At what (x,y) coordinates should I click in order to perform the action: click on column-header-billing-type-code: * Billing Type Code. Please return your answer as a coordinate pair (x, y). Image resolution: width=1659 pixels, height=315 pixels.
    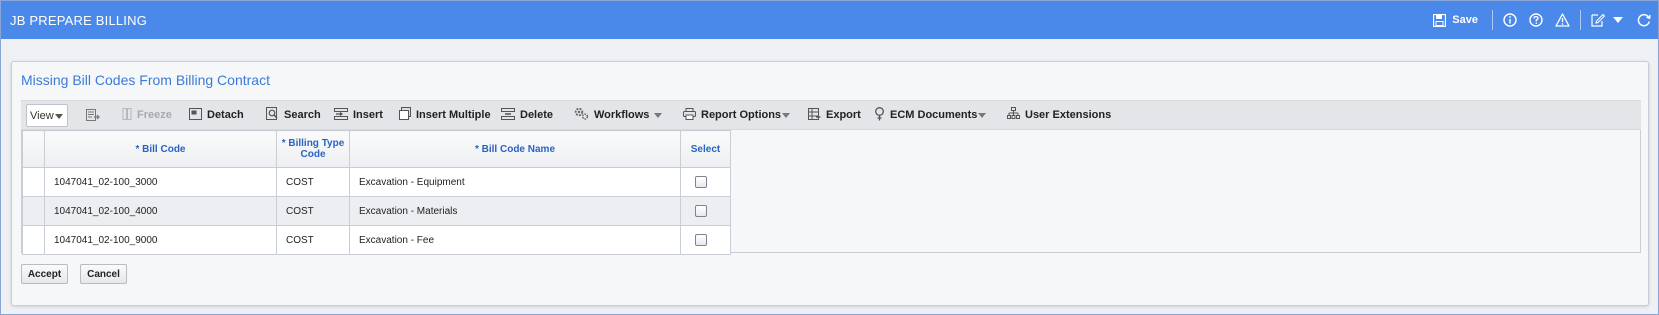
    Looking at the image, I should click on (313, 149).